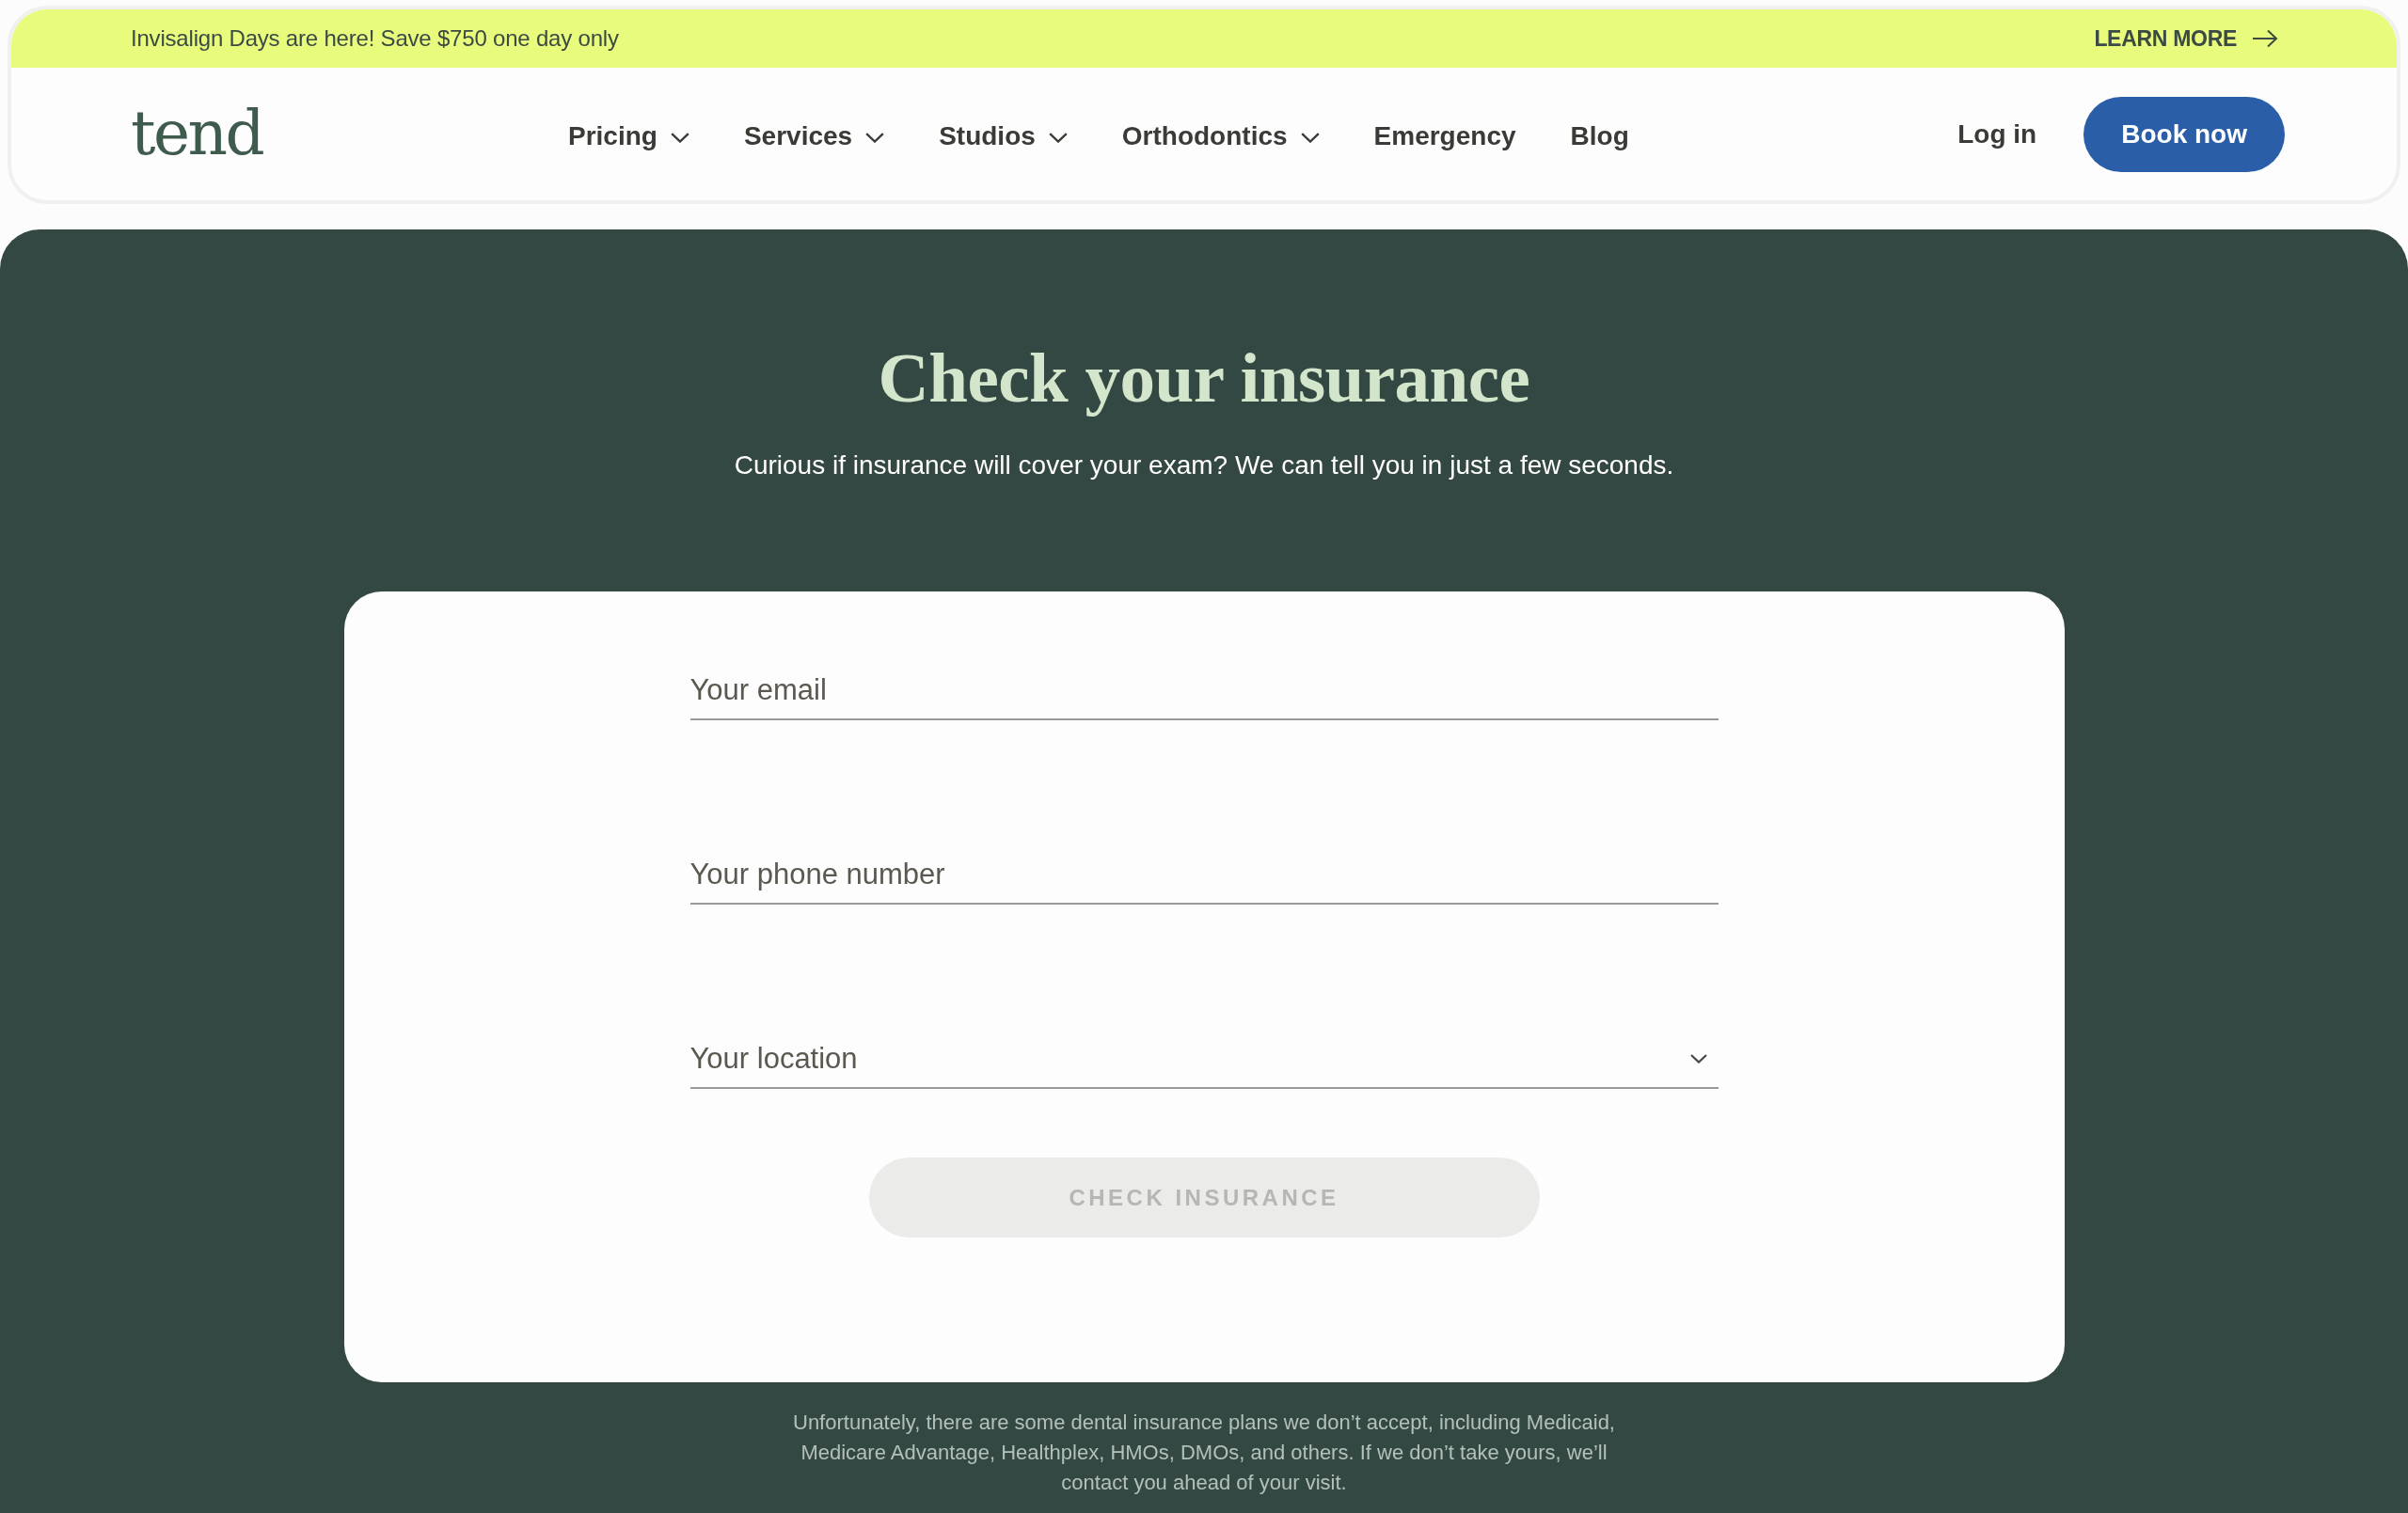  I want to click on dropdown-field: Your location, so click(1204, 1062).